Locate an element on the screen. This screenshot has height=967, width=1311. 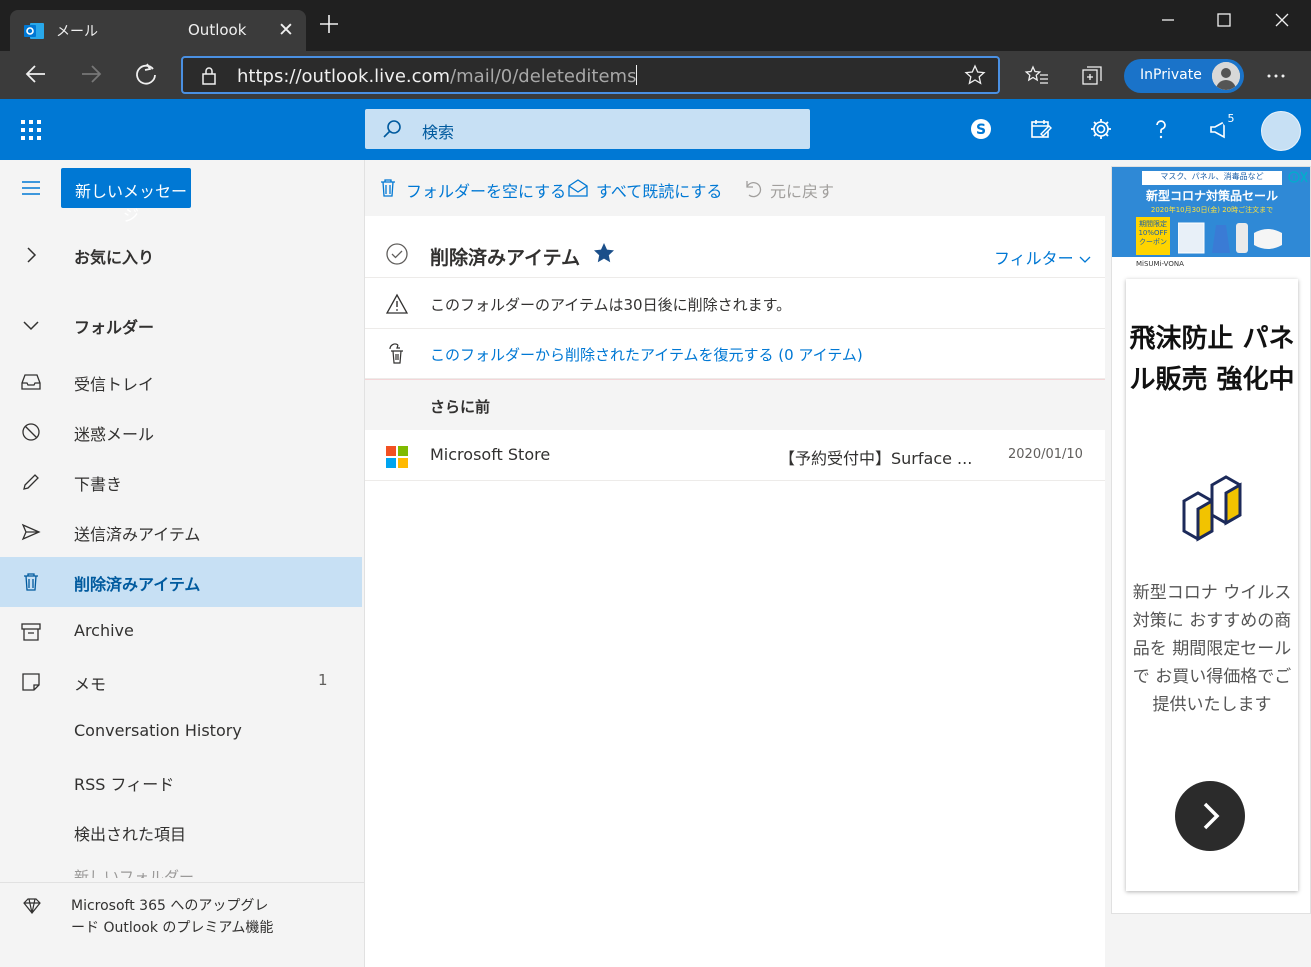
ad-headline: 飛沫防止 パネル販売 強化中 is located at coordinates (1212, 359).